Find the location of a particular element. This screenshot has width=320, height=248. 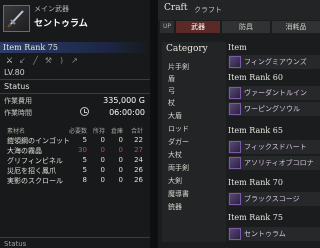

list-item: ワーピングソウル is located at coordinates (274, 109).